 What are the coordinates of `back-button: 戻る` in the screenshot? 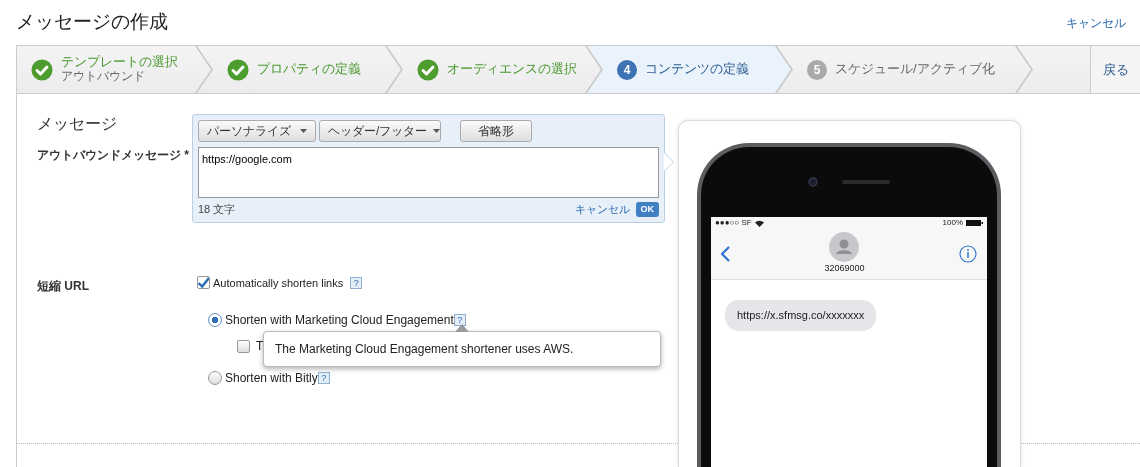 It's located at (1115, 69).